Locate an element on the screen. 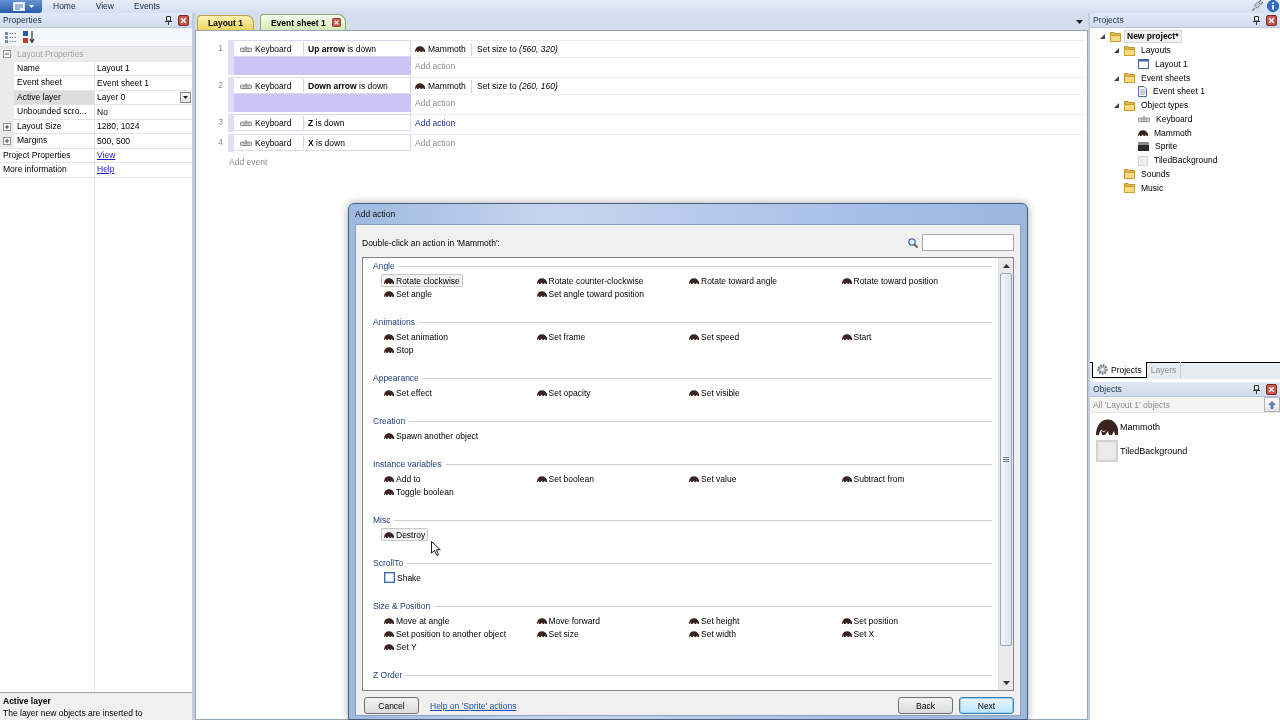 The image size is (1280, 720). action-item: Set frame is located at coordinates (561, 336).